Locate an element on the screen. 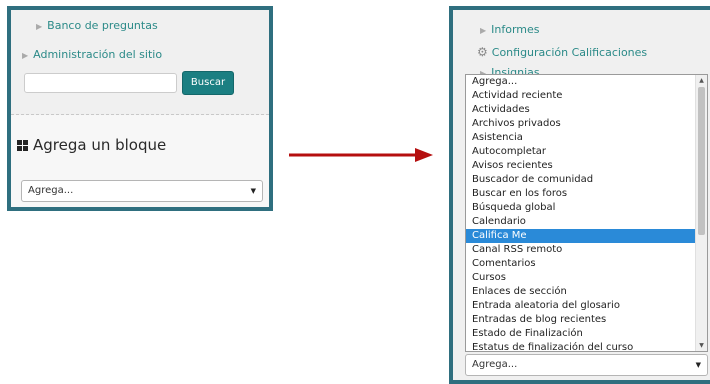 This screenshot has width=710, height=384. dropdown-option: Enlaces de sección is located at coordinates (586, 292).